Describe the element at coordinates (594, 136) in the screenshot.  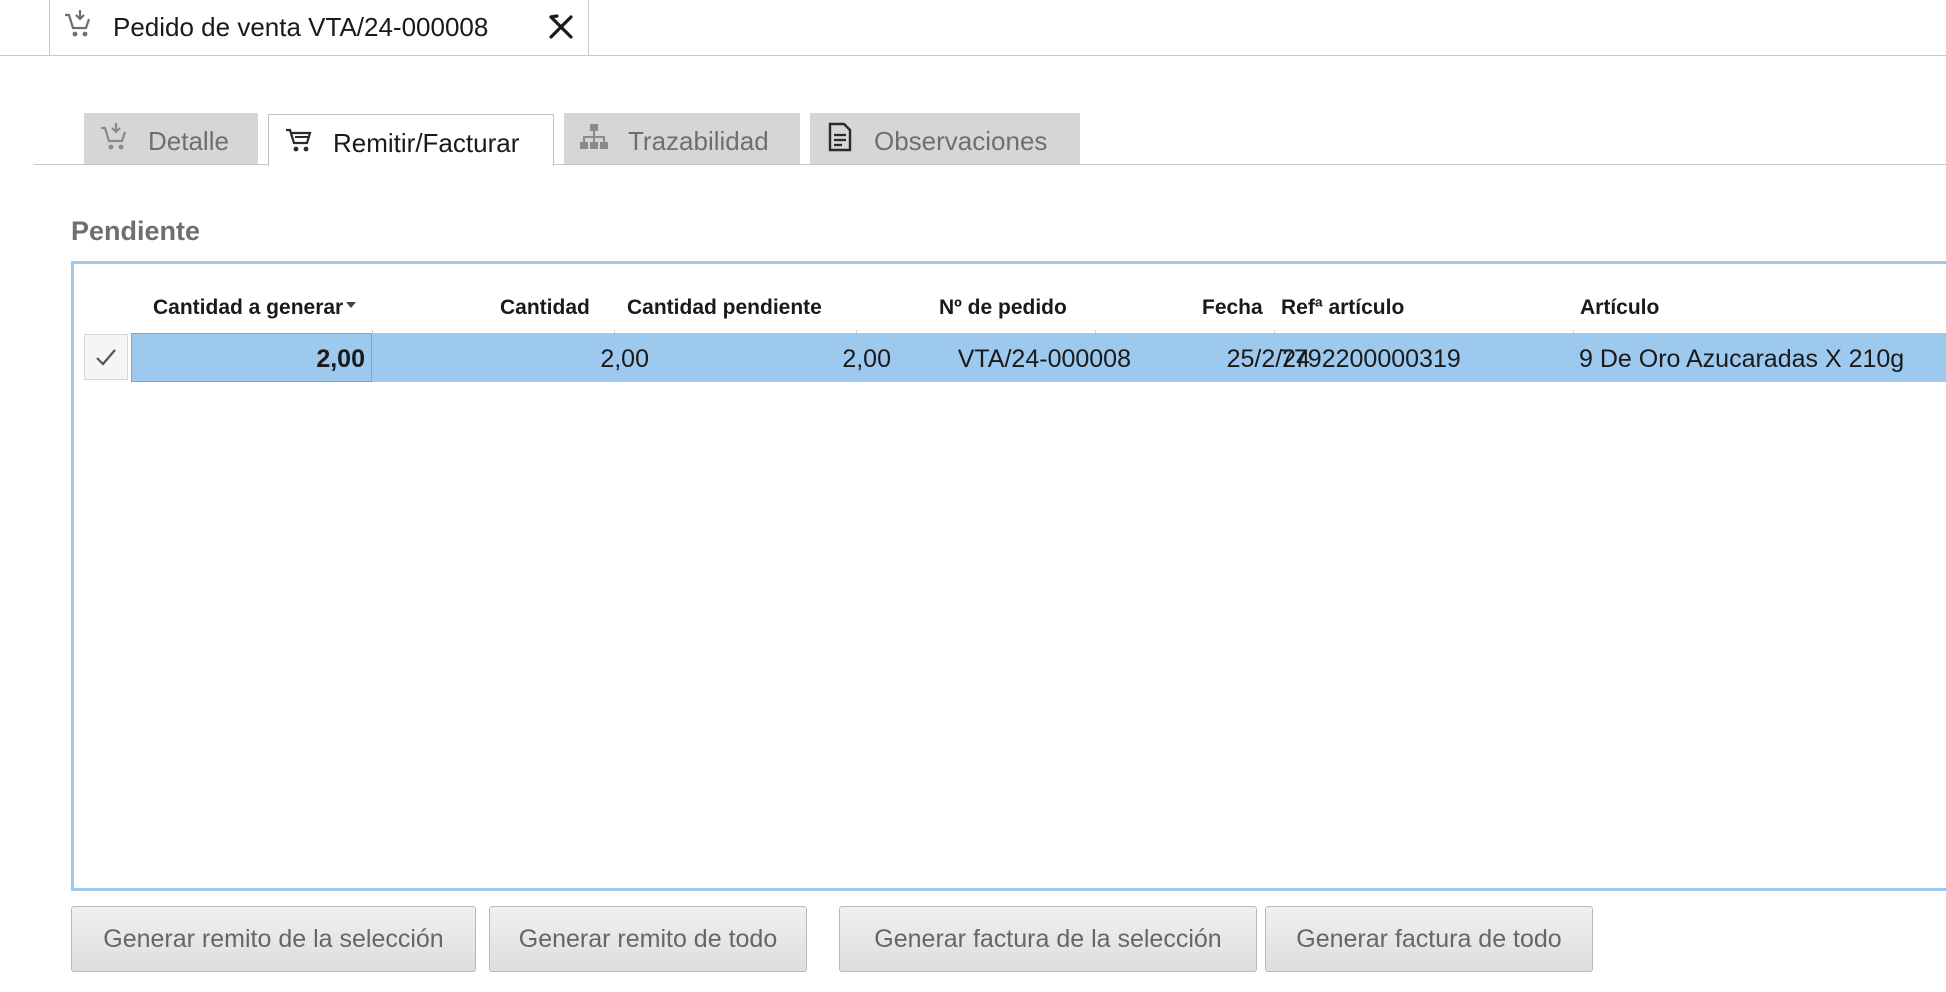
I see `hierarchy-icon` at that location.